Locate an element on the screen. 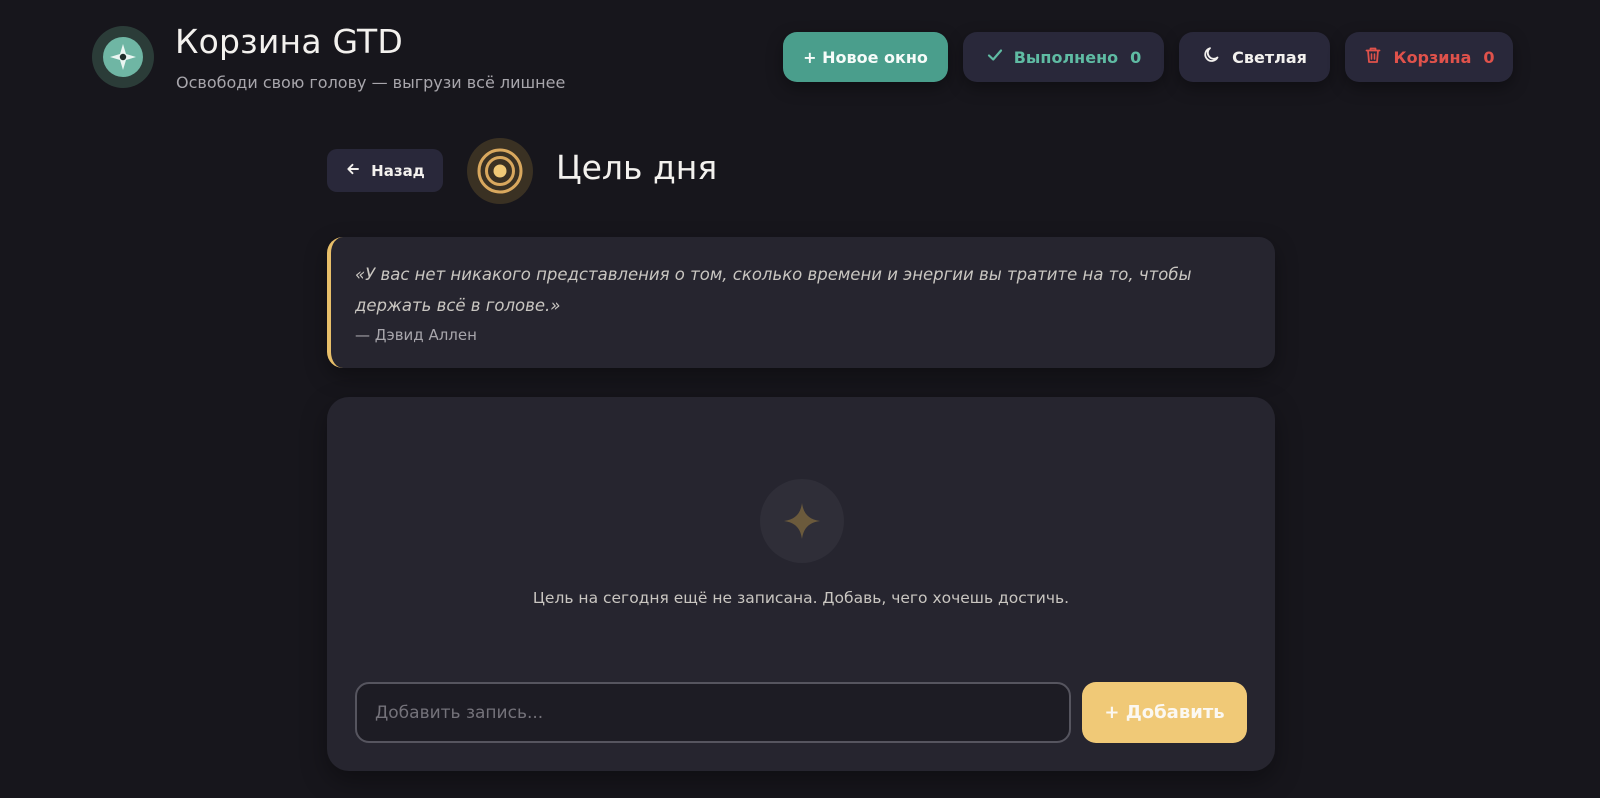 This screenshot has width=1600, height=798. trash-count: 0 is located at coordinates (1489, 57).